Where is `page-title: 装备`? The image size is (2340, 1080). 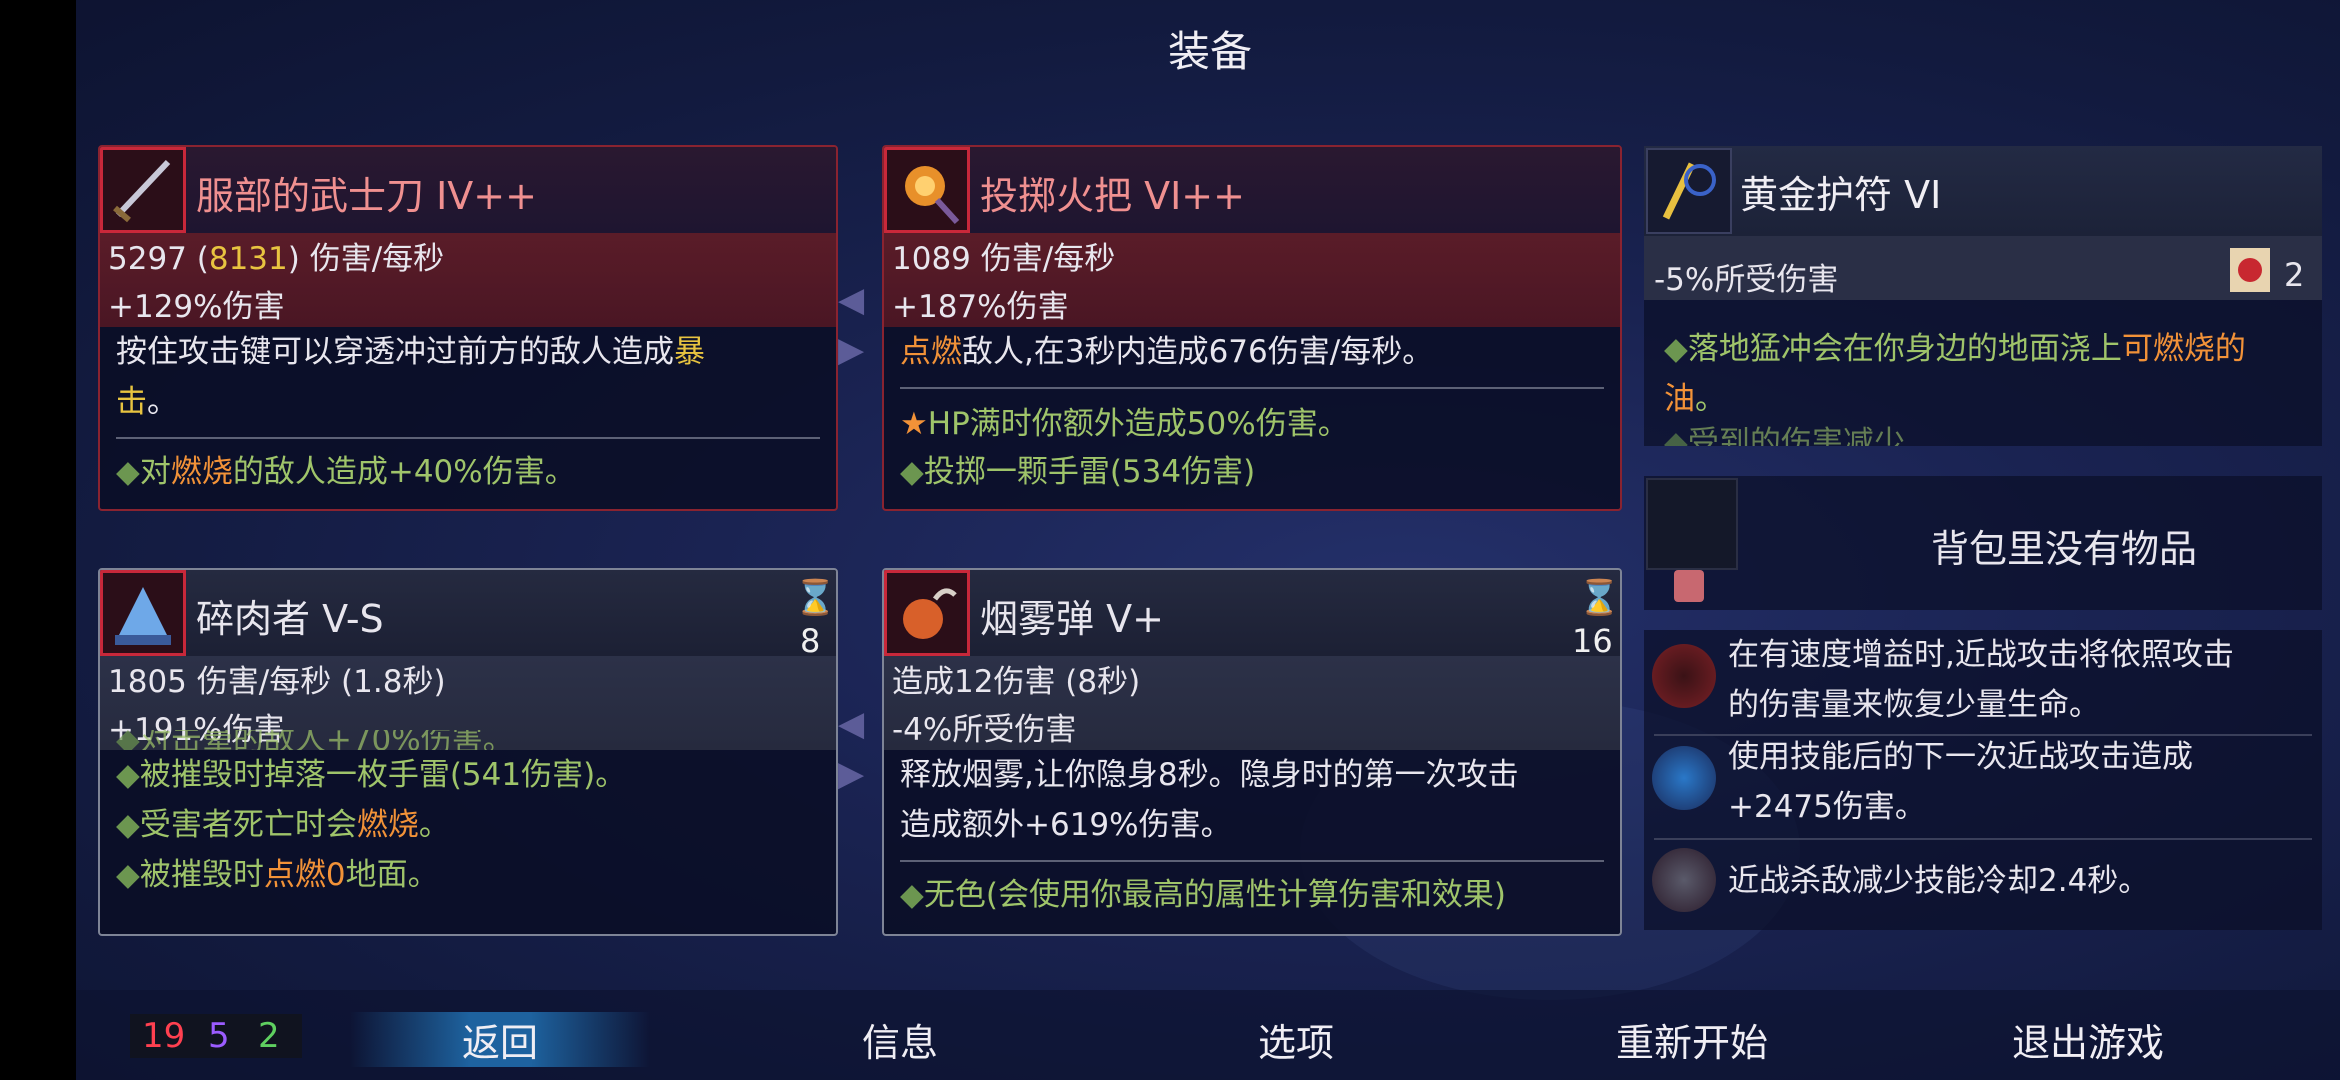
page-title: 装备 is located at coordinates (1209, 51).